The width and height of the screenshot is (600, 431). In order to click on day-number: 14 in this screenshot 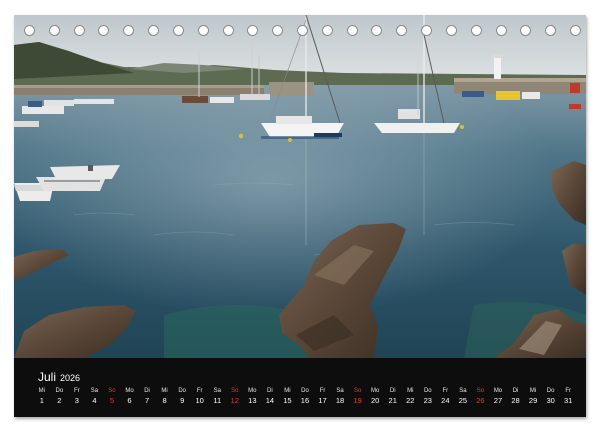, I will do `click(270, 400)`.